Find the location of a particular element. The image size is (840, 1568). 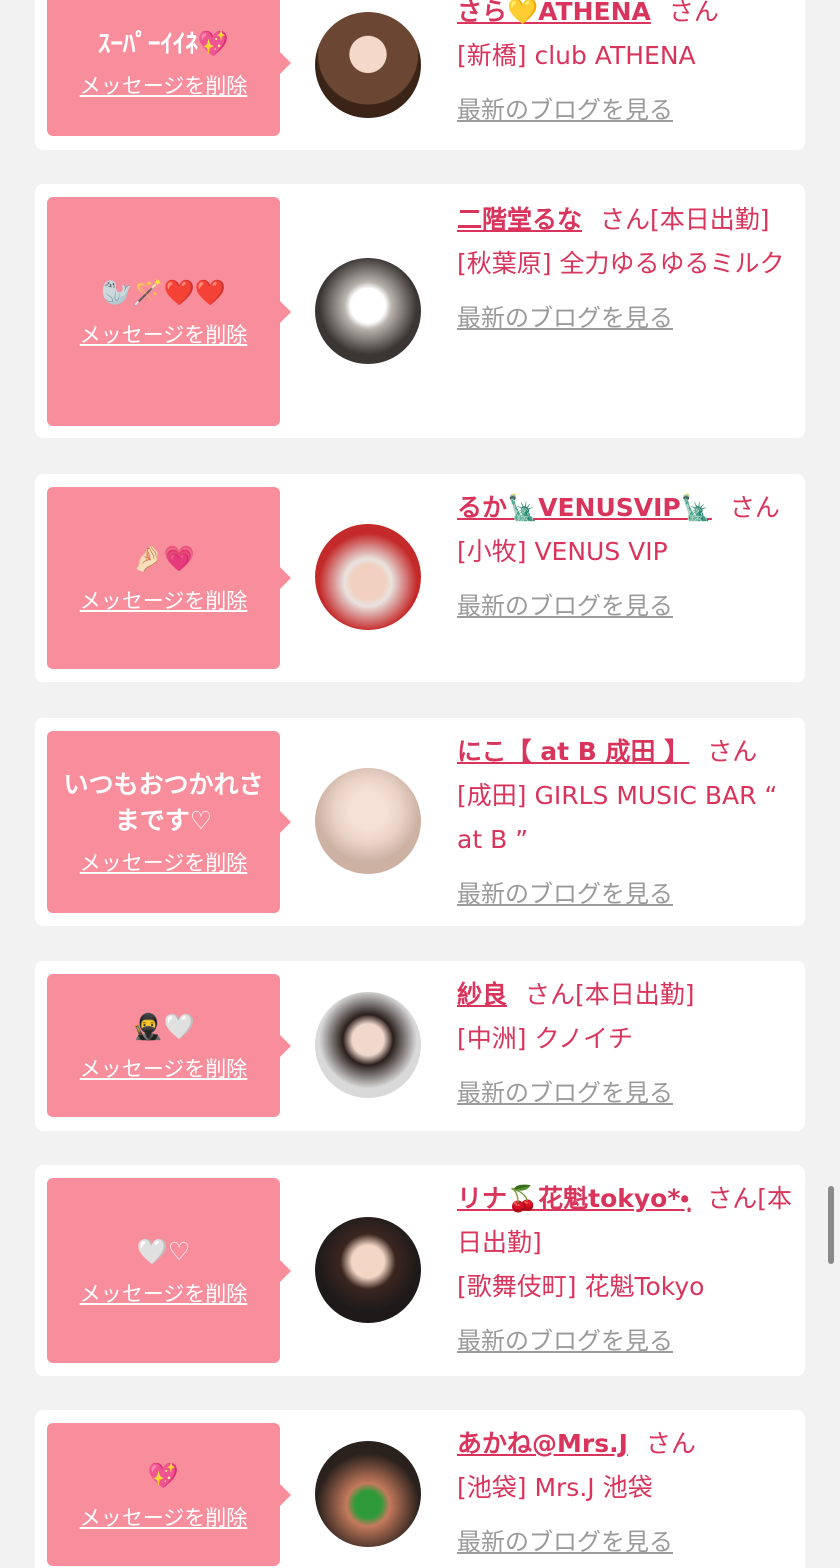

shop-name: [池袋] Mrs.J 池袋 is located at coordinates (555, 1487).